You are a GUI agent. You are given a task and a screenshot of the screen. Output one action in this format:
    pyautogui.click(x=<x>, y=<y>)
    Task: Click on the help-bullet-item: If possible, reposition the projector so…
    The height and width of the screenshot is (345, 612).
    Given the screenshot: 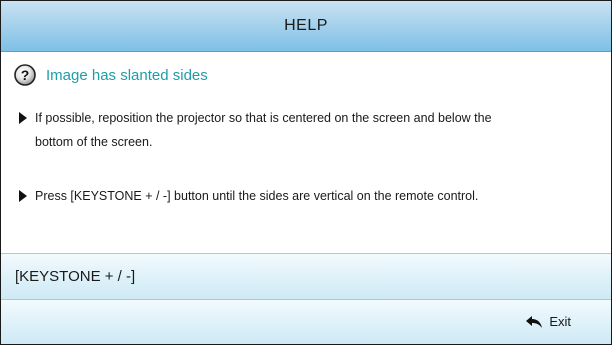 What is the action you would take?
    pyautogui.click(x=269, y=130)
    